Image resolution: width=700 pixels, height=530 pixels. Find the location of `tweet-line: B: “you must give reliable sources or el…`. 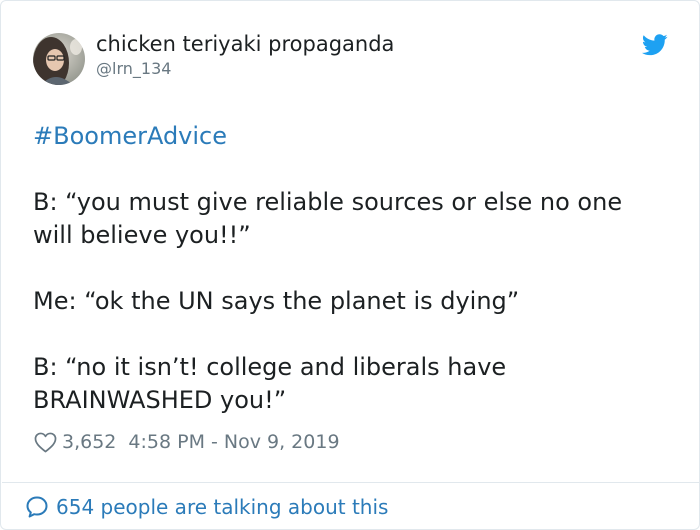

tweet-line: B: “you must give reliable sources or el… is located at coordinates (328, 202).